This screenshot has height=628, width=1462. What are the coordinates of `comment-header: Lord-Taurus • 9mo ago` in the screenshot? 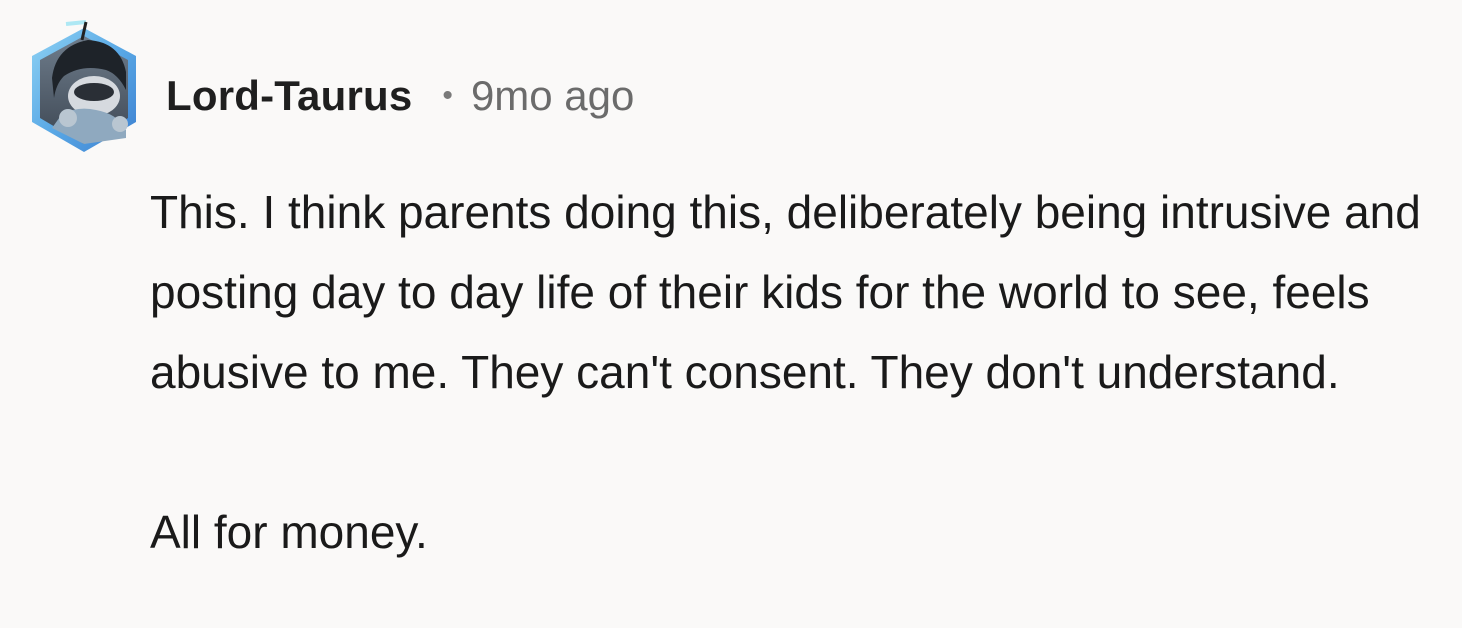 It's located at (400, 96).